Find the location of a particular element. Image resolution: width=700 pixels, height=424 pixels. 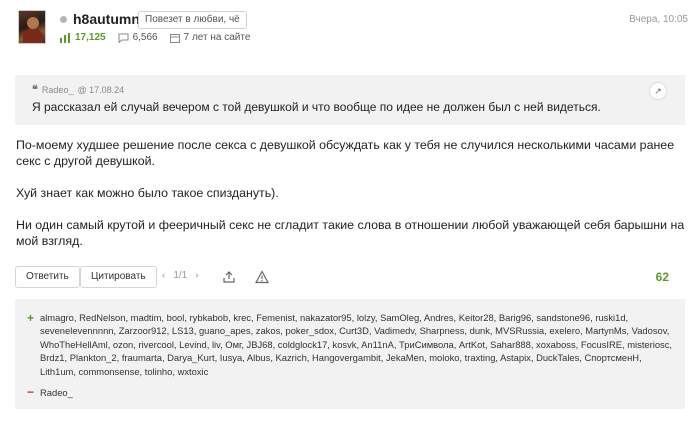

minus-icon: − is located at coordinates (31, 392).